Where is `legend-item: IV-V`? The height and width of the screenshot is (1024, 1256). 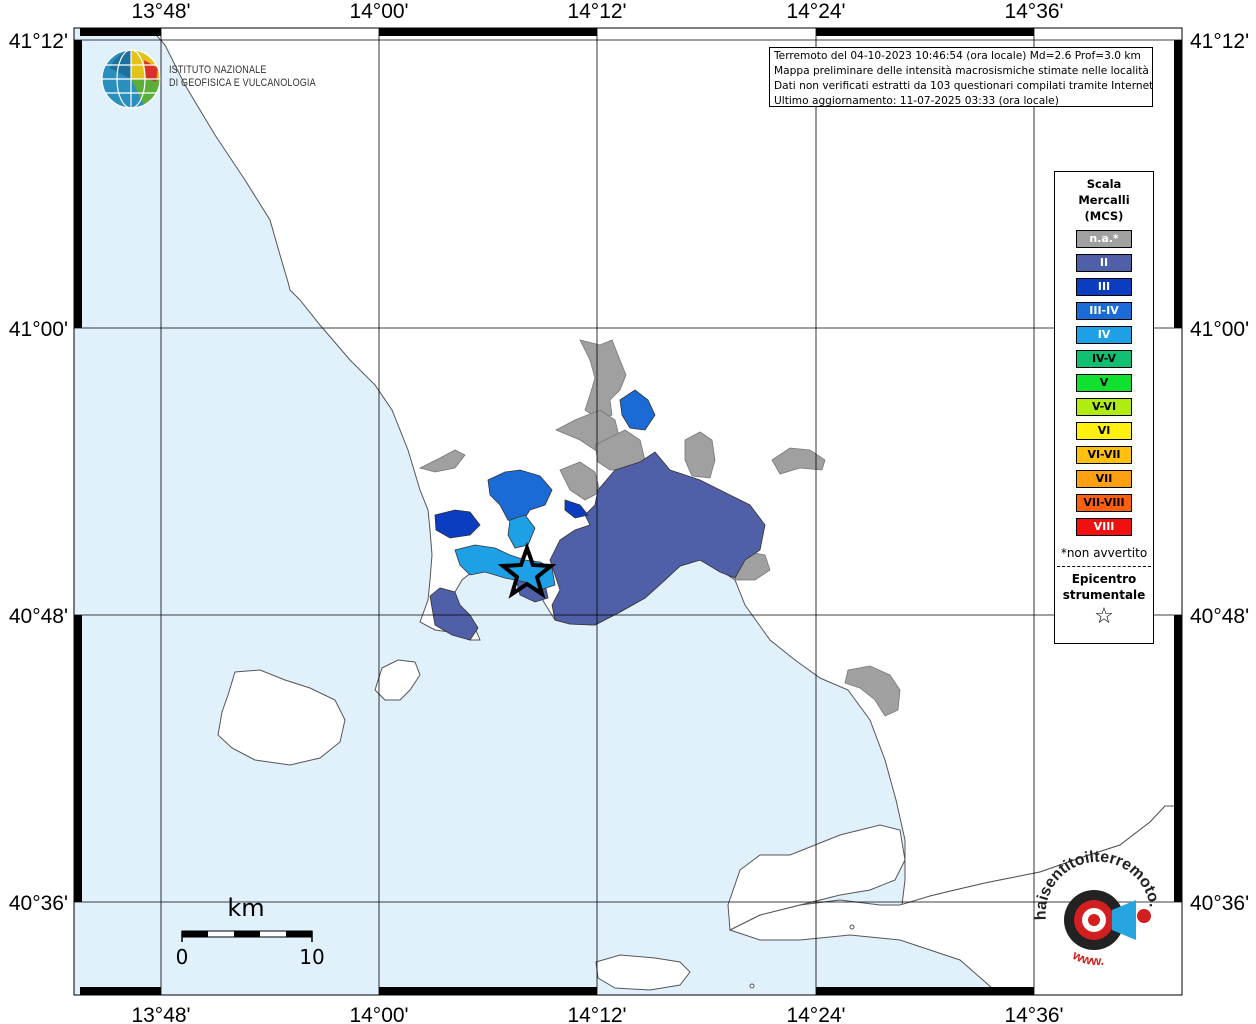
legend-item: IV-V is located at coordinates (1104, 359).